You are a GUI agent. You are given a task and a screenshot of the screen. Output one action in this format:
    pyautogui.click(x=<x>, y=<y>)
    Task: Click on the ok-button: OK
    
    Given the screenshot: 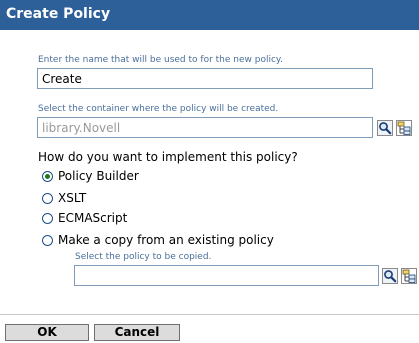 What is the action you would take?
    pyautogui.click(x=47, y=332)
    